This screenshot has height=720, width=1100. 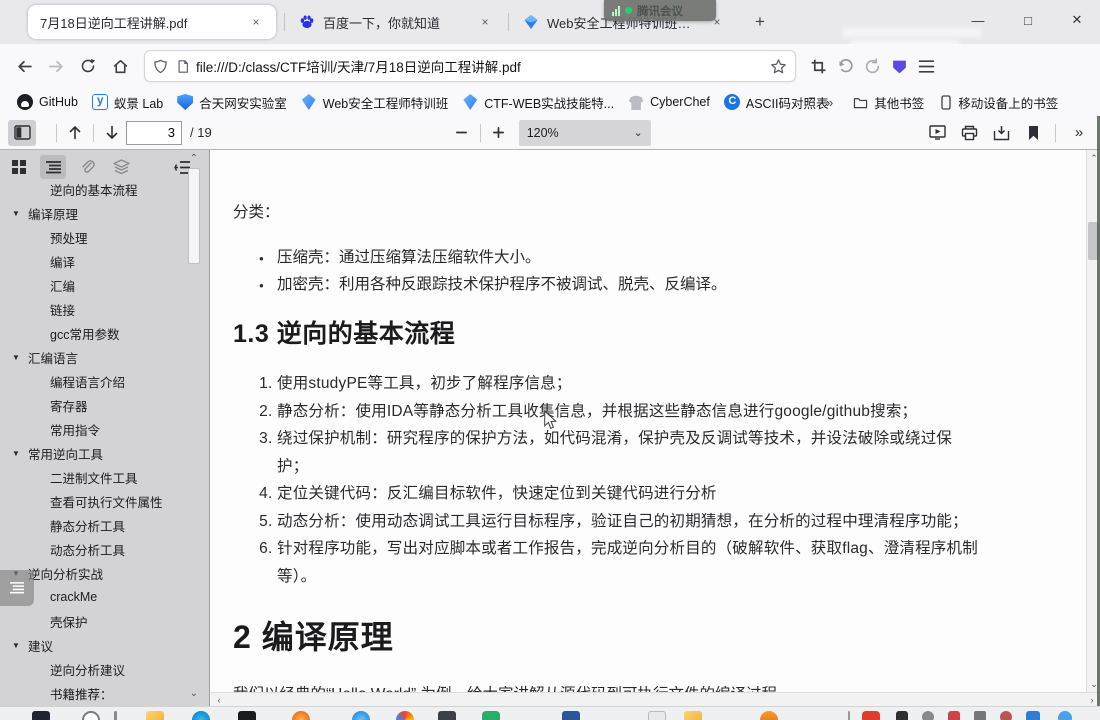 I want to click on thumbnails-view-button, so click(x=19, y=167).